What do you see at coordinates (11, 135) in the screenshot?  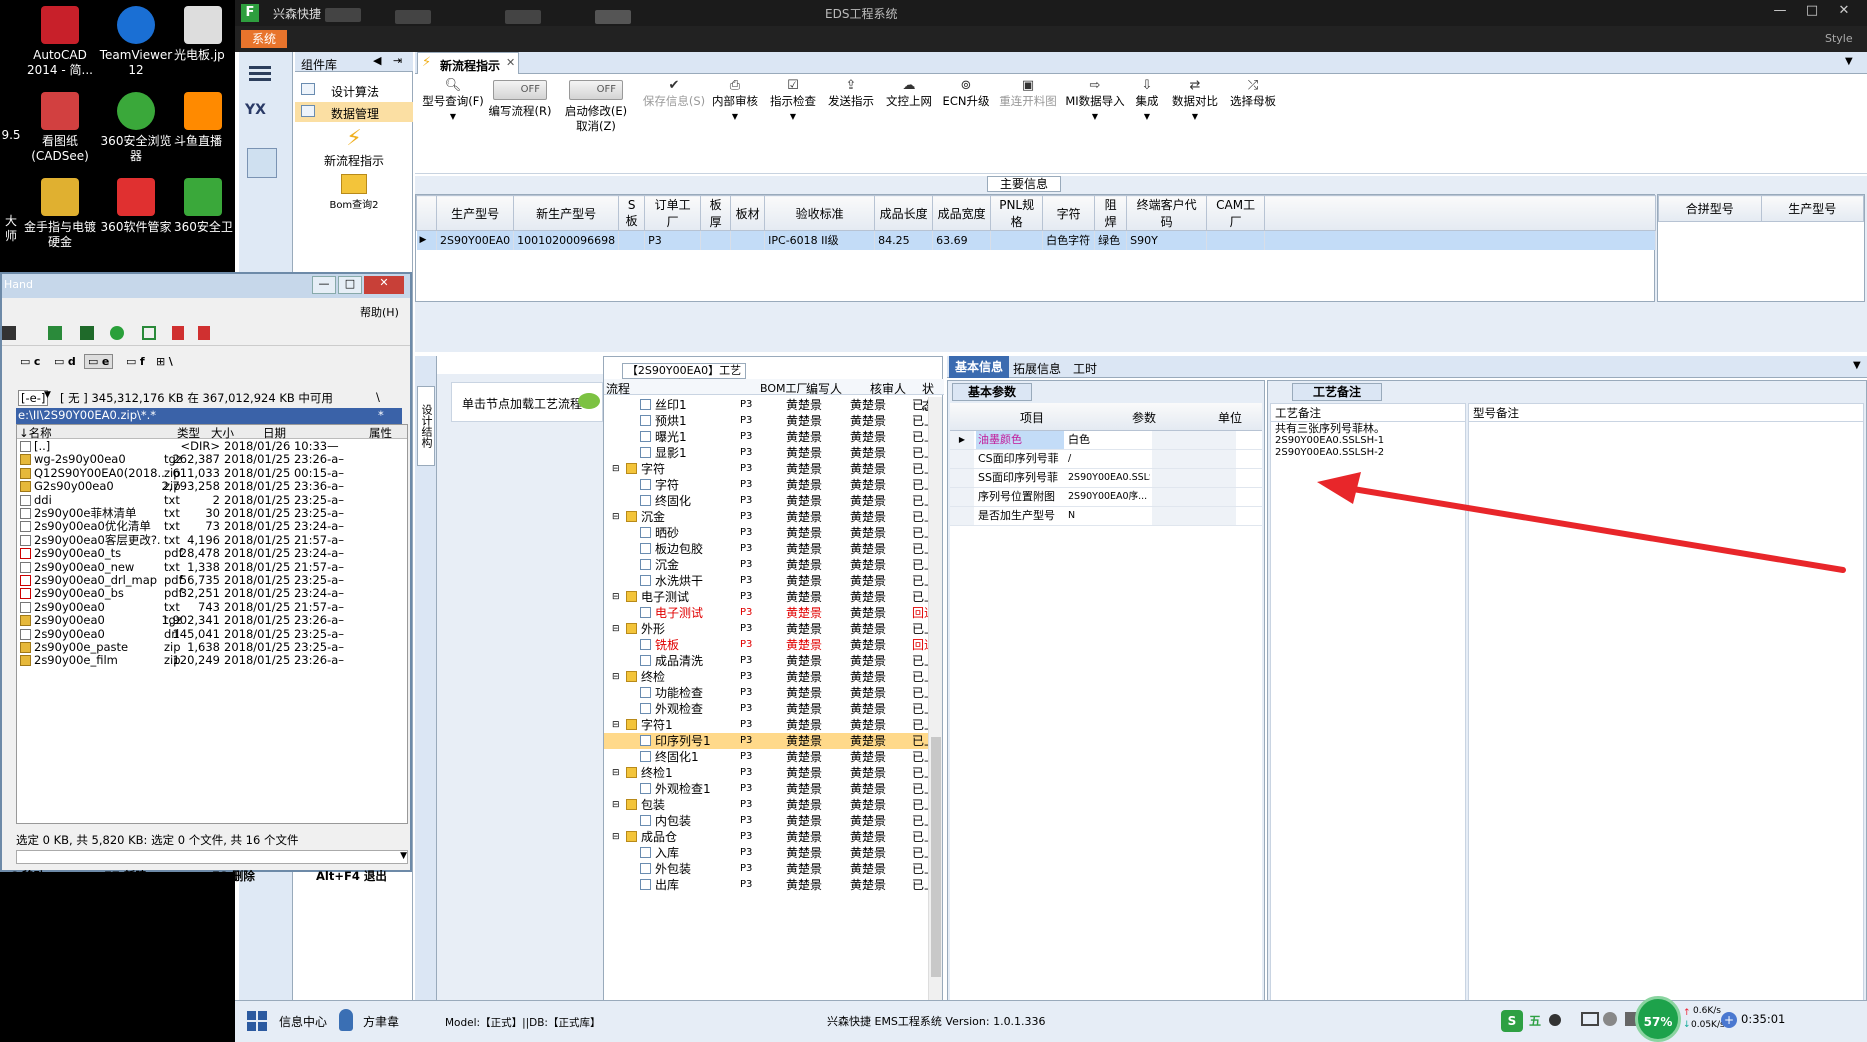 I see `desktop-icon-partial: 9.5` at bounding box center [11, 135].